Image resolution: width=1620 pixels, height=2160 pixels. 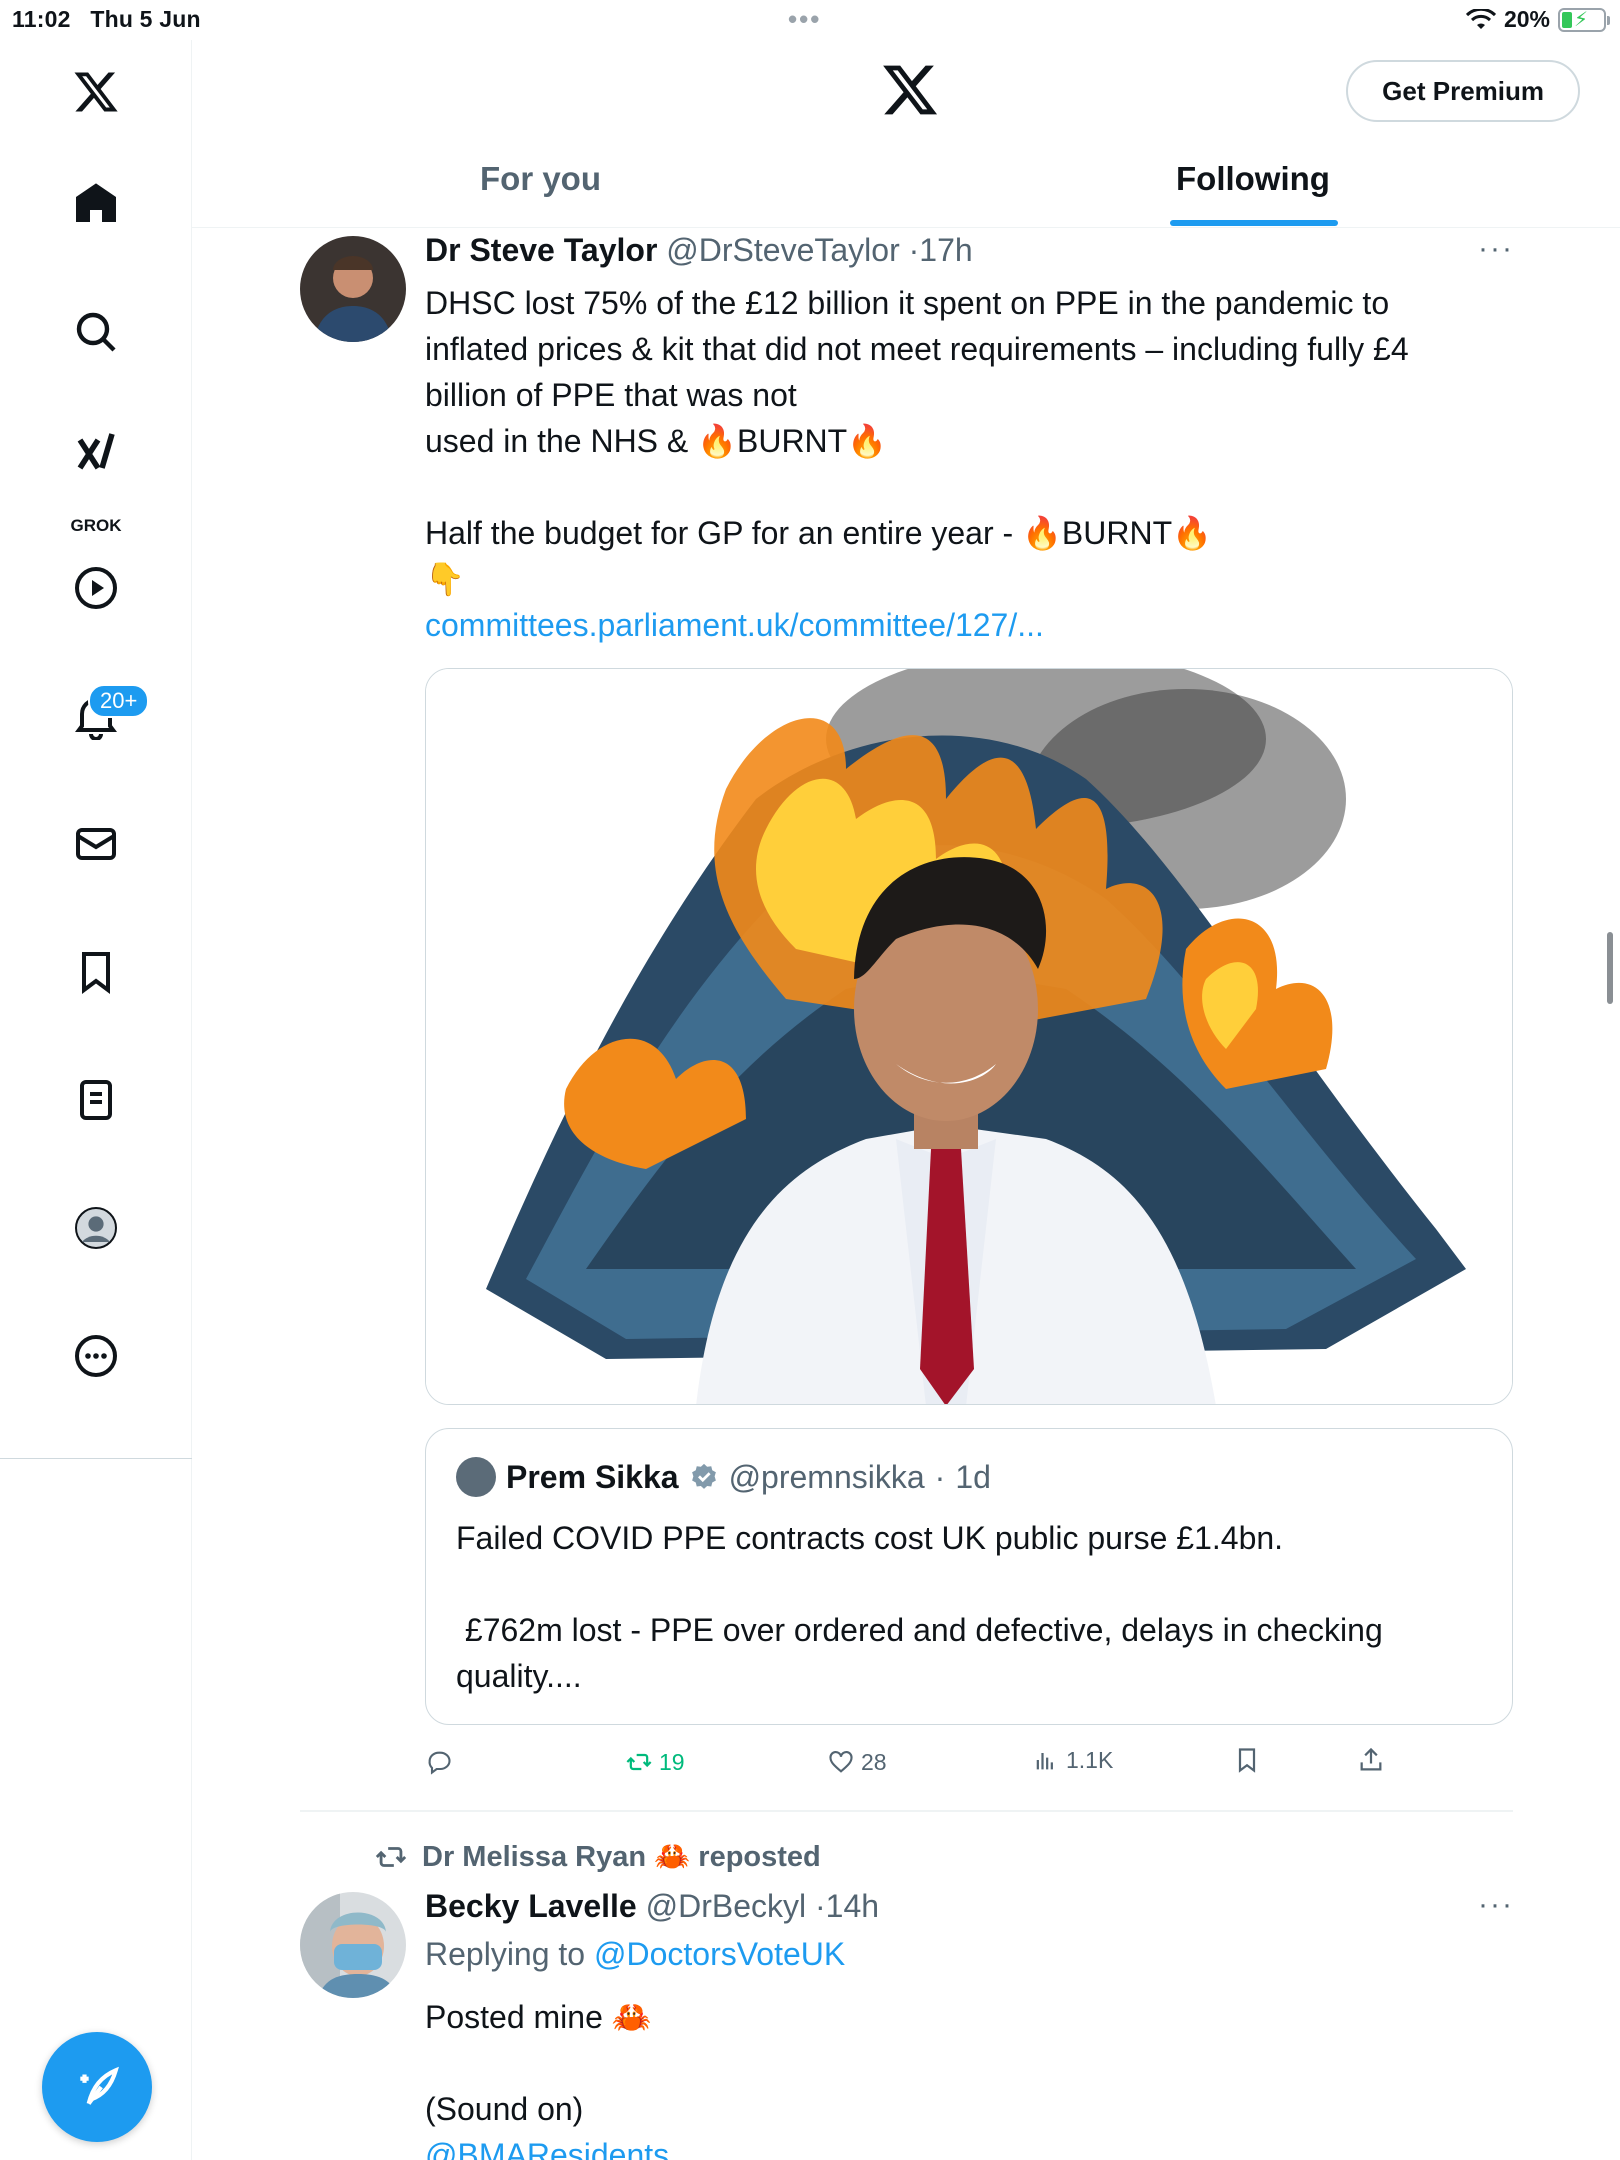 What do you see at coordinates (541, 250) in the screenshot?
I see `author-name: Dr Steve Taylor` at bounding box center [541, 250].